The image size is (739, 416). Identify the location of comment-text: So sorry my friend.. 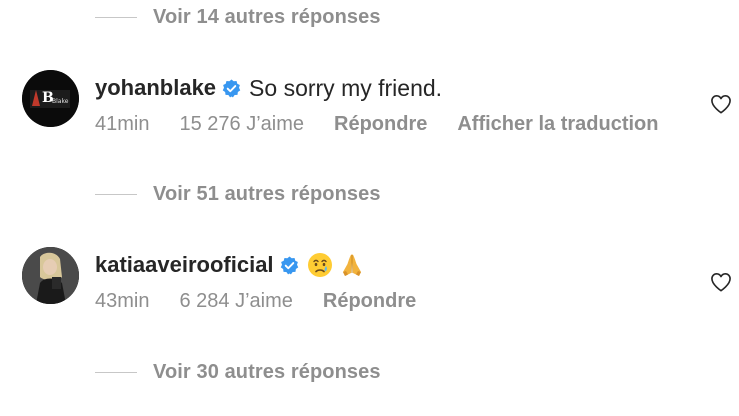
(346, 87).